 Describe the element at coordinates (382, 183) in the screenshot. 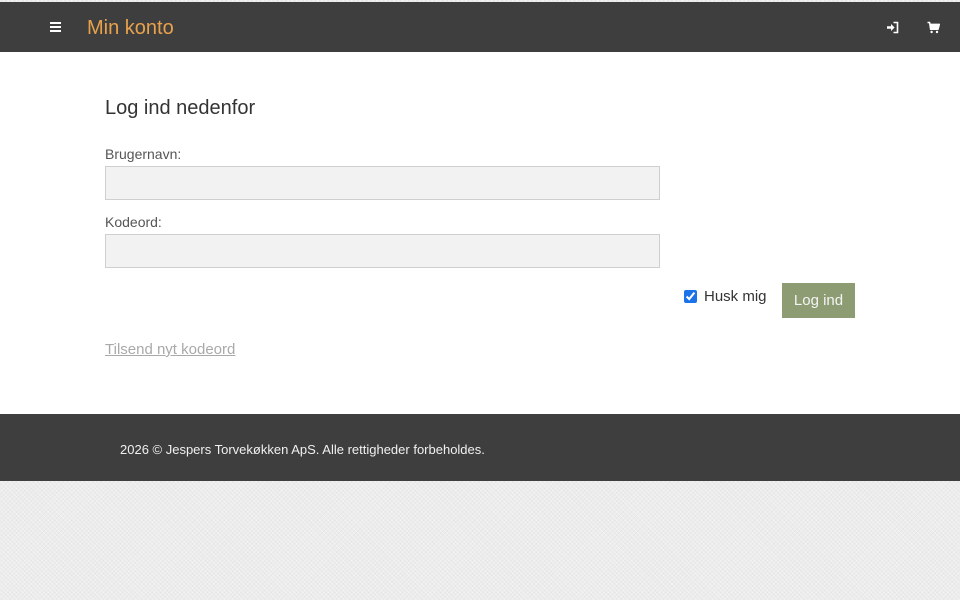

I see `username-input` at that location.